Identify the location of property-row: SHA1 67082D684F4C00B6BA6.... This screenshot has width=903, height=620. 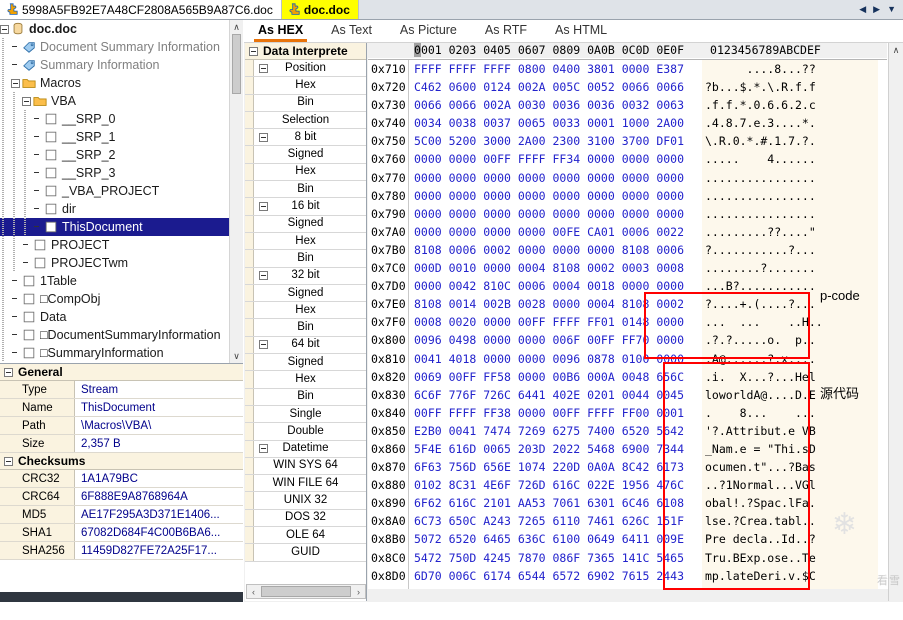
(121, 533).